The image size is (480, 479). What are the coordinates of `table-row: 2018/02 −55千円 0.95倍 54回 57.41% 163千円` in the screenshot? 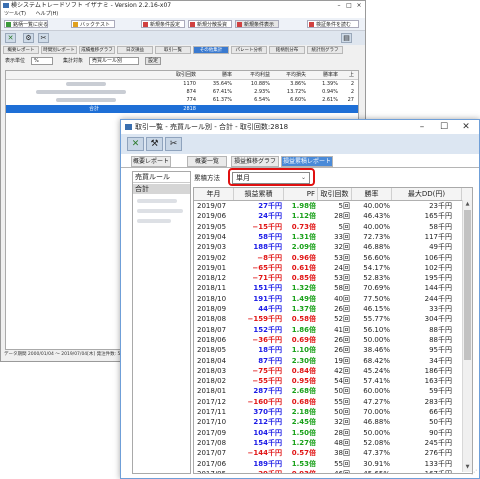 It's located at (333, 381).